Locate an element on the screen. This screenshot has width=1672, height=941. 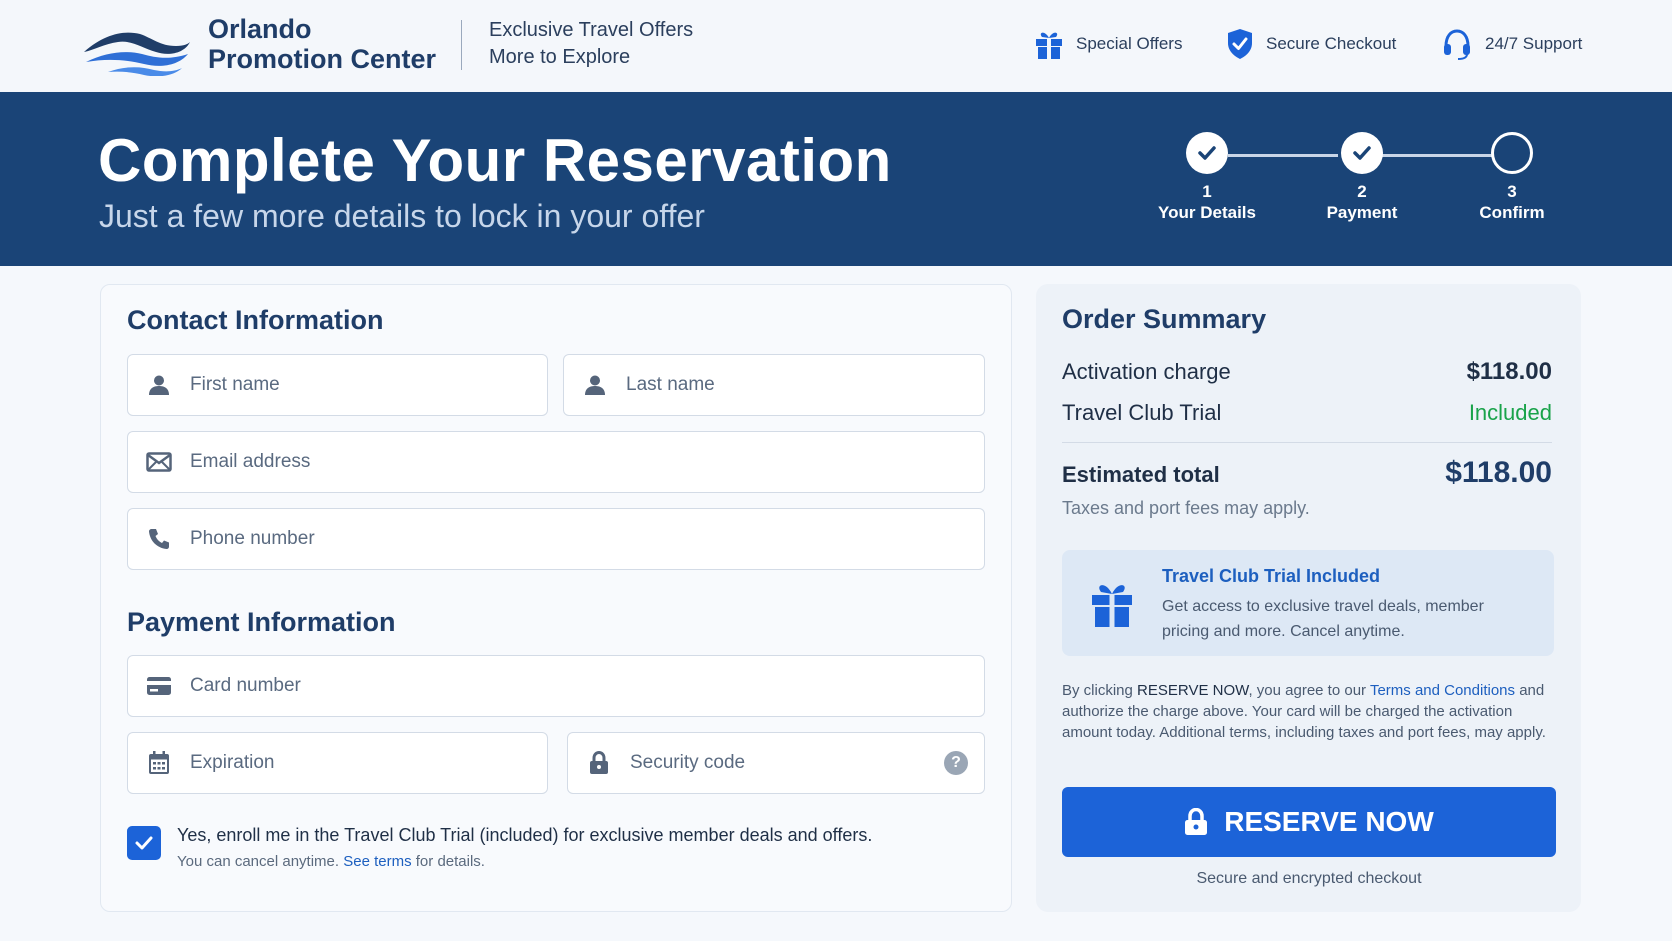
card-number-field is located at coordinates (556, 686).